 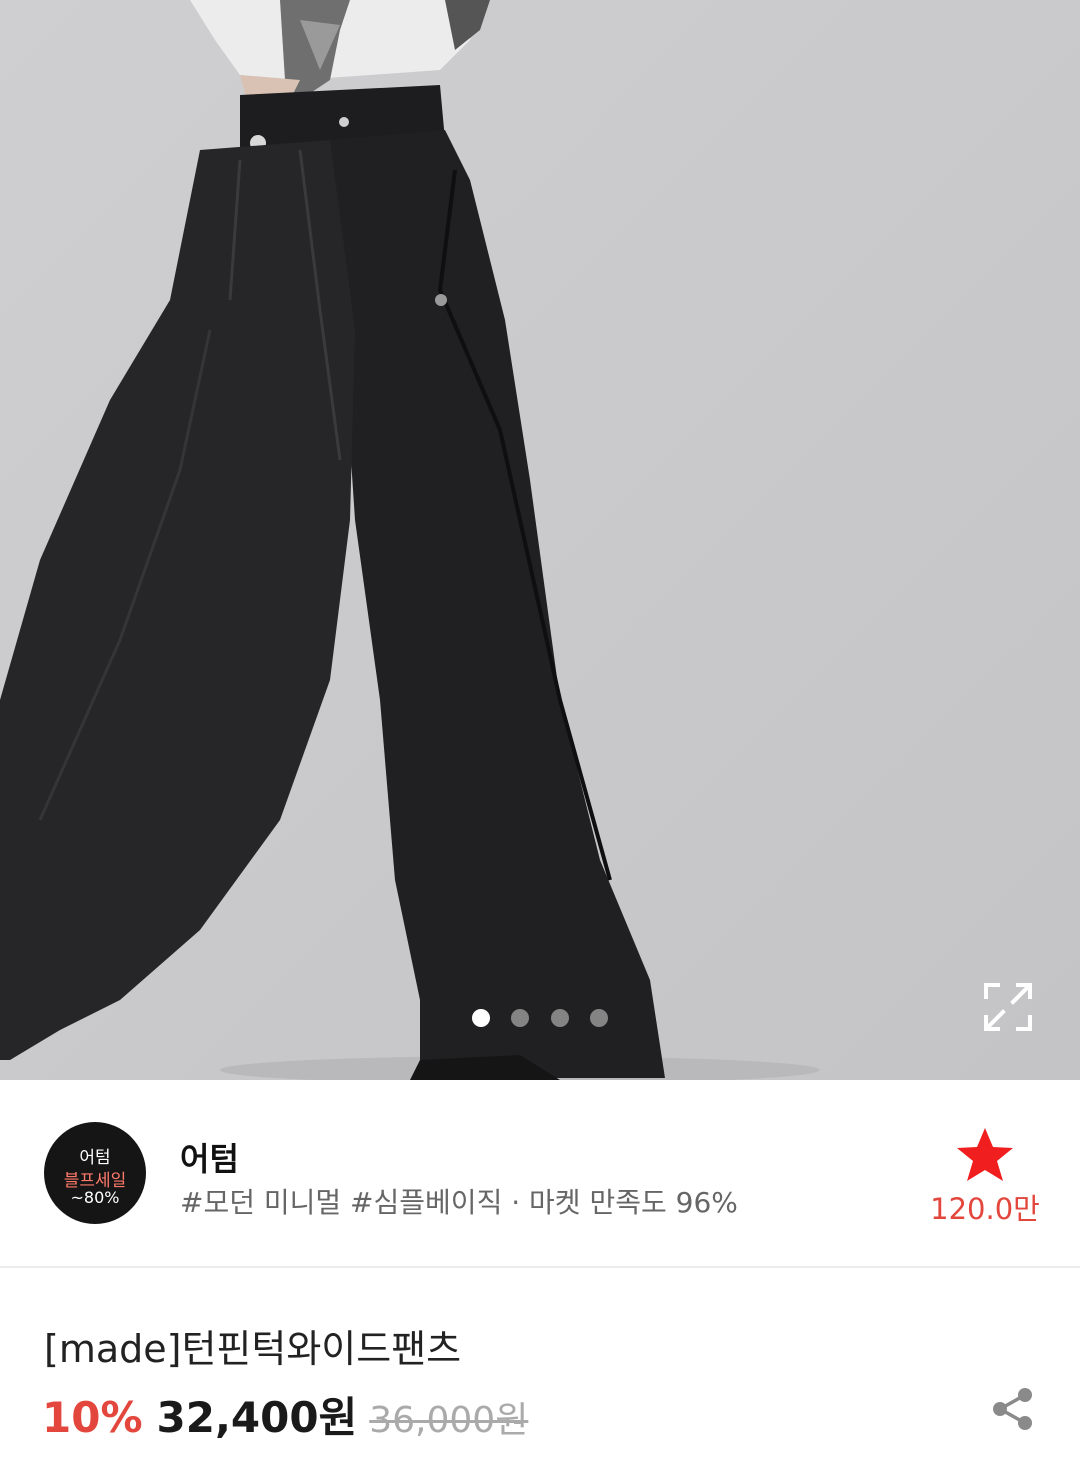 What do you see at coordinates (540, 1173) in the screenshot?
I see `shop-info-row` at bounding box center [540, 1173].